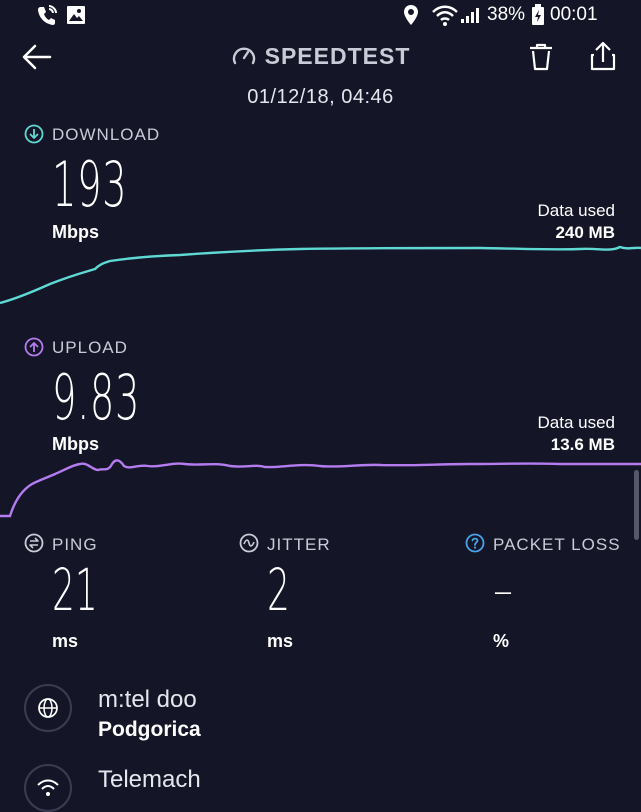 This screenshot has height=812, width=641. What do you see at coordinates (76, 15) in the screenshot?
I see `image-icon` at bounding box center [76, 15].